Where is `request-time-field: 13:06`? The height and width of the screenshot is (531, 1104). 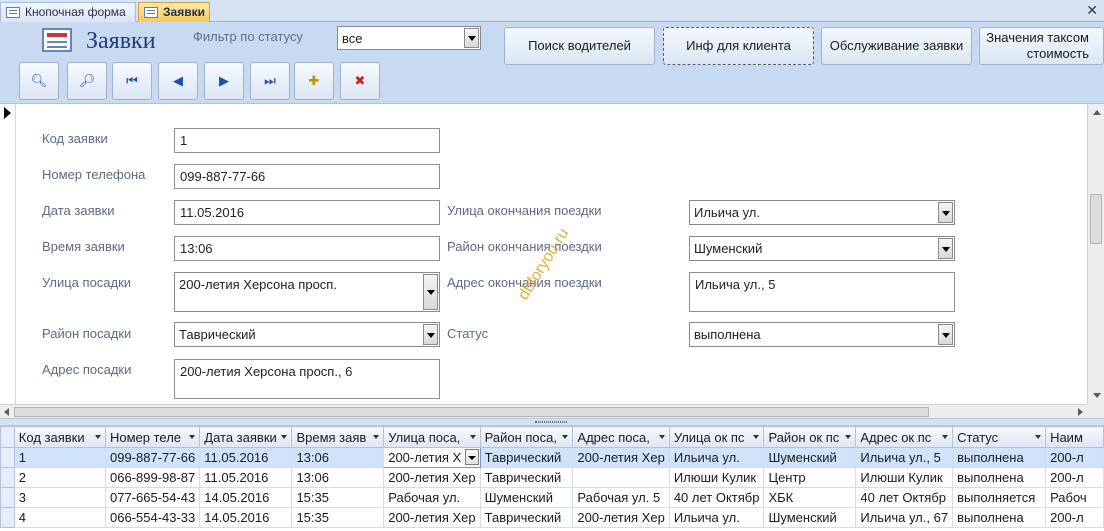
request-time-field: 13:06 is located at coordinates (307, 248).